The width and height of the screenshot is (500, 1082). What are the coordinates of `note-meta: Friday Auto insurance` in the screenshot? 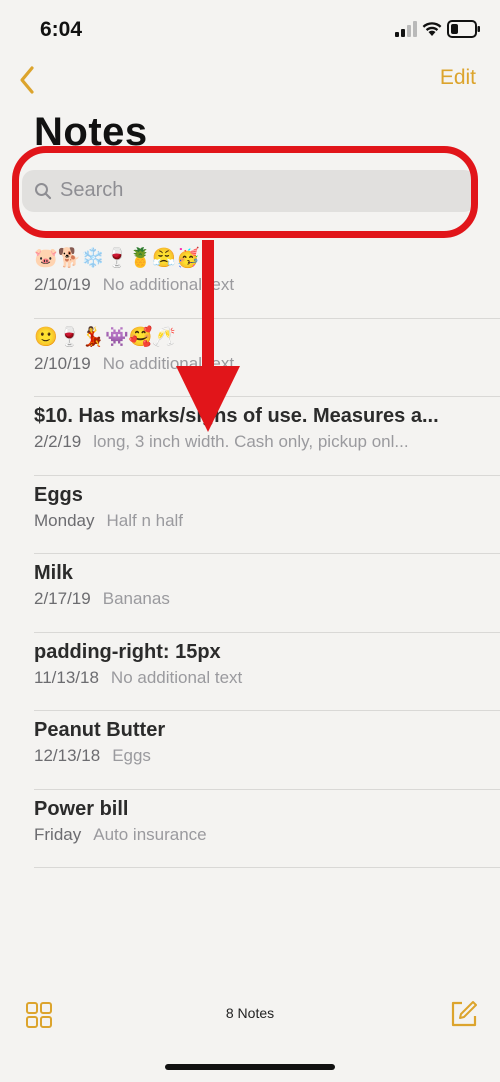 It's located at (247, 835).